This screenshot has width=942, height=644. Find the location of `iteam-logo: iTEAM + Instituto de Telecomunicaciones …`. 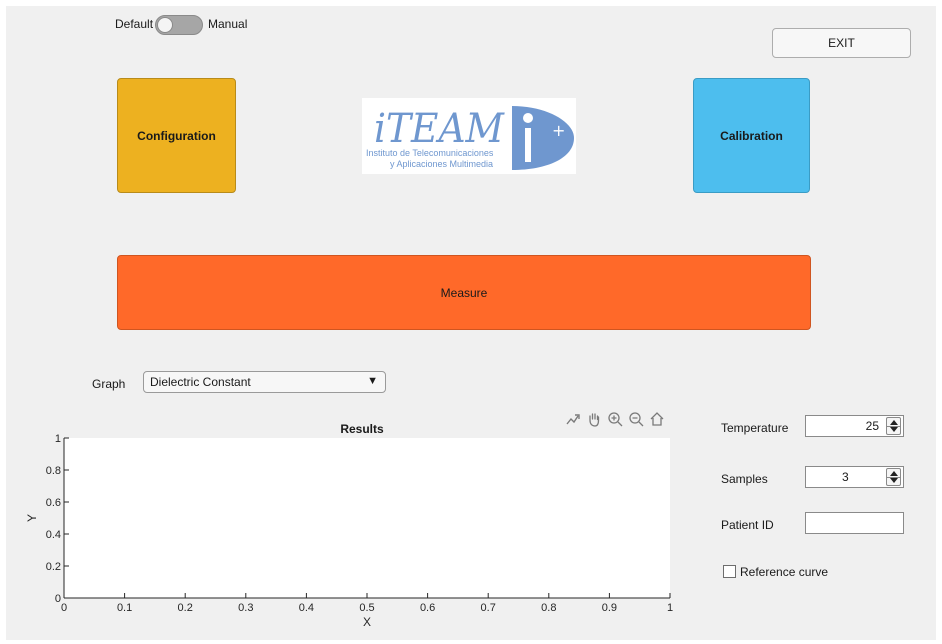

iteam-logo: iTEAM + Instituto de Telecomunicaciones … is located at coordinates (469, 136).